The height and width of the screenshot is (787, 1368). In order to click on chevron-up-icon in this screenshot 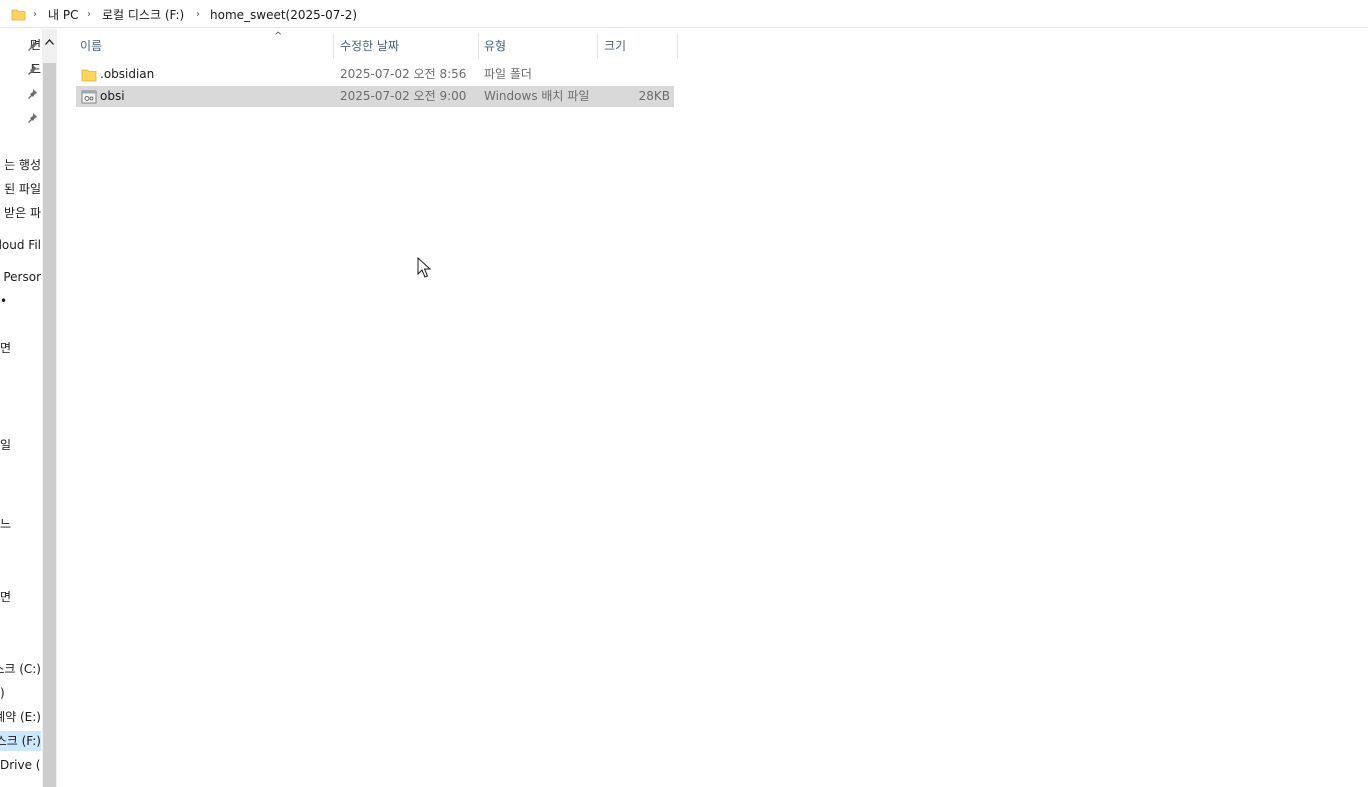, I will do `click(49, 42)`.